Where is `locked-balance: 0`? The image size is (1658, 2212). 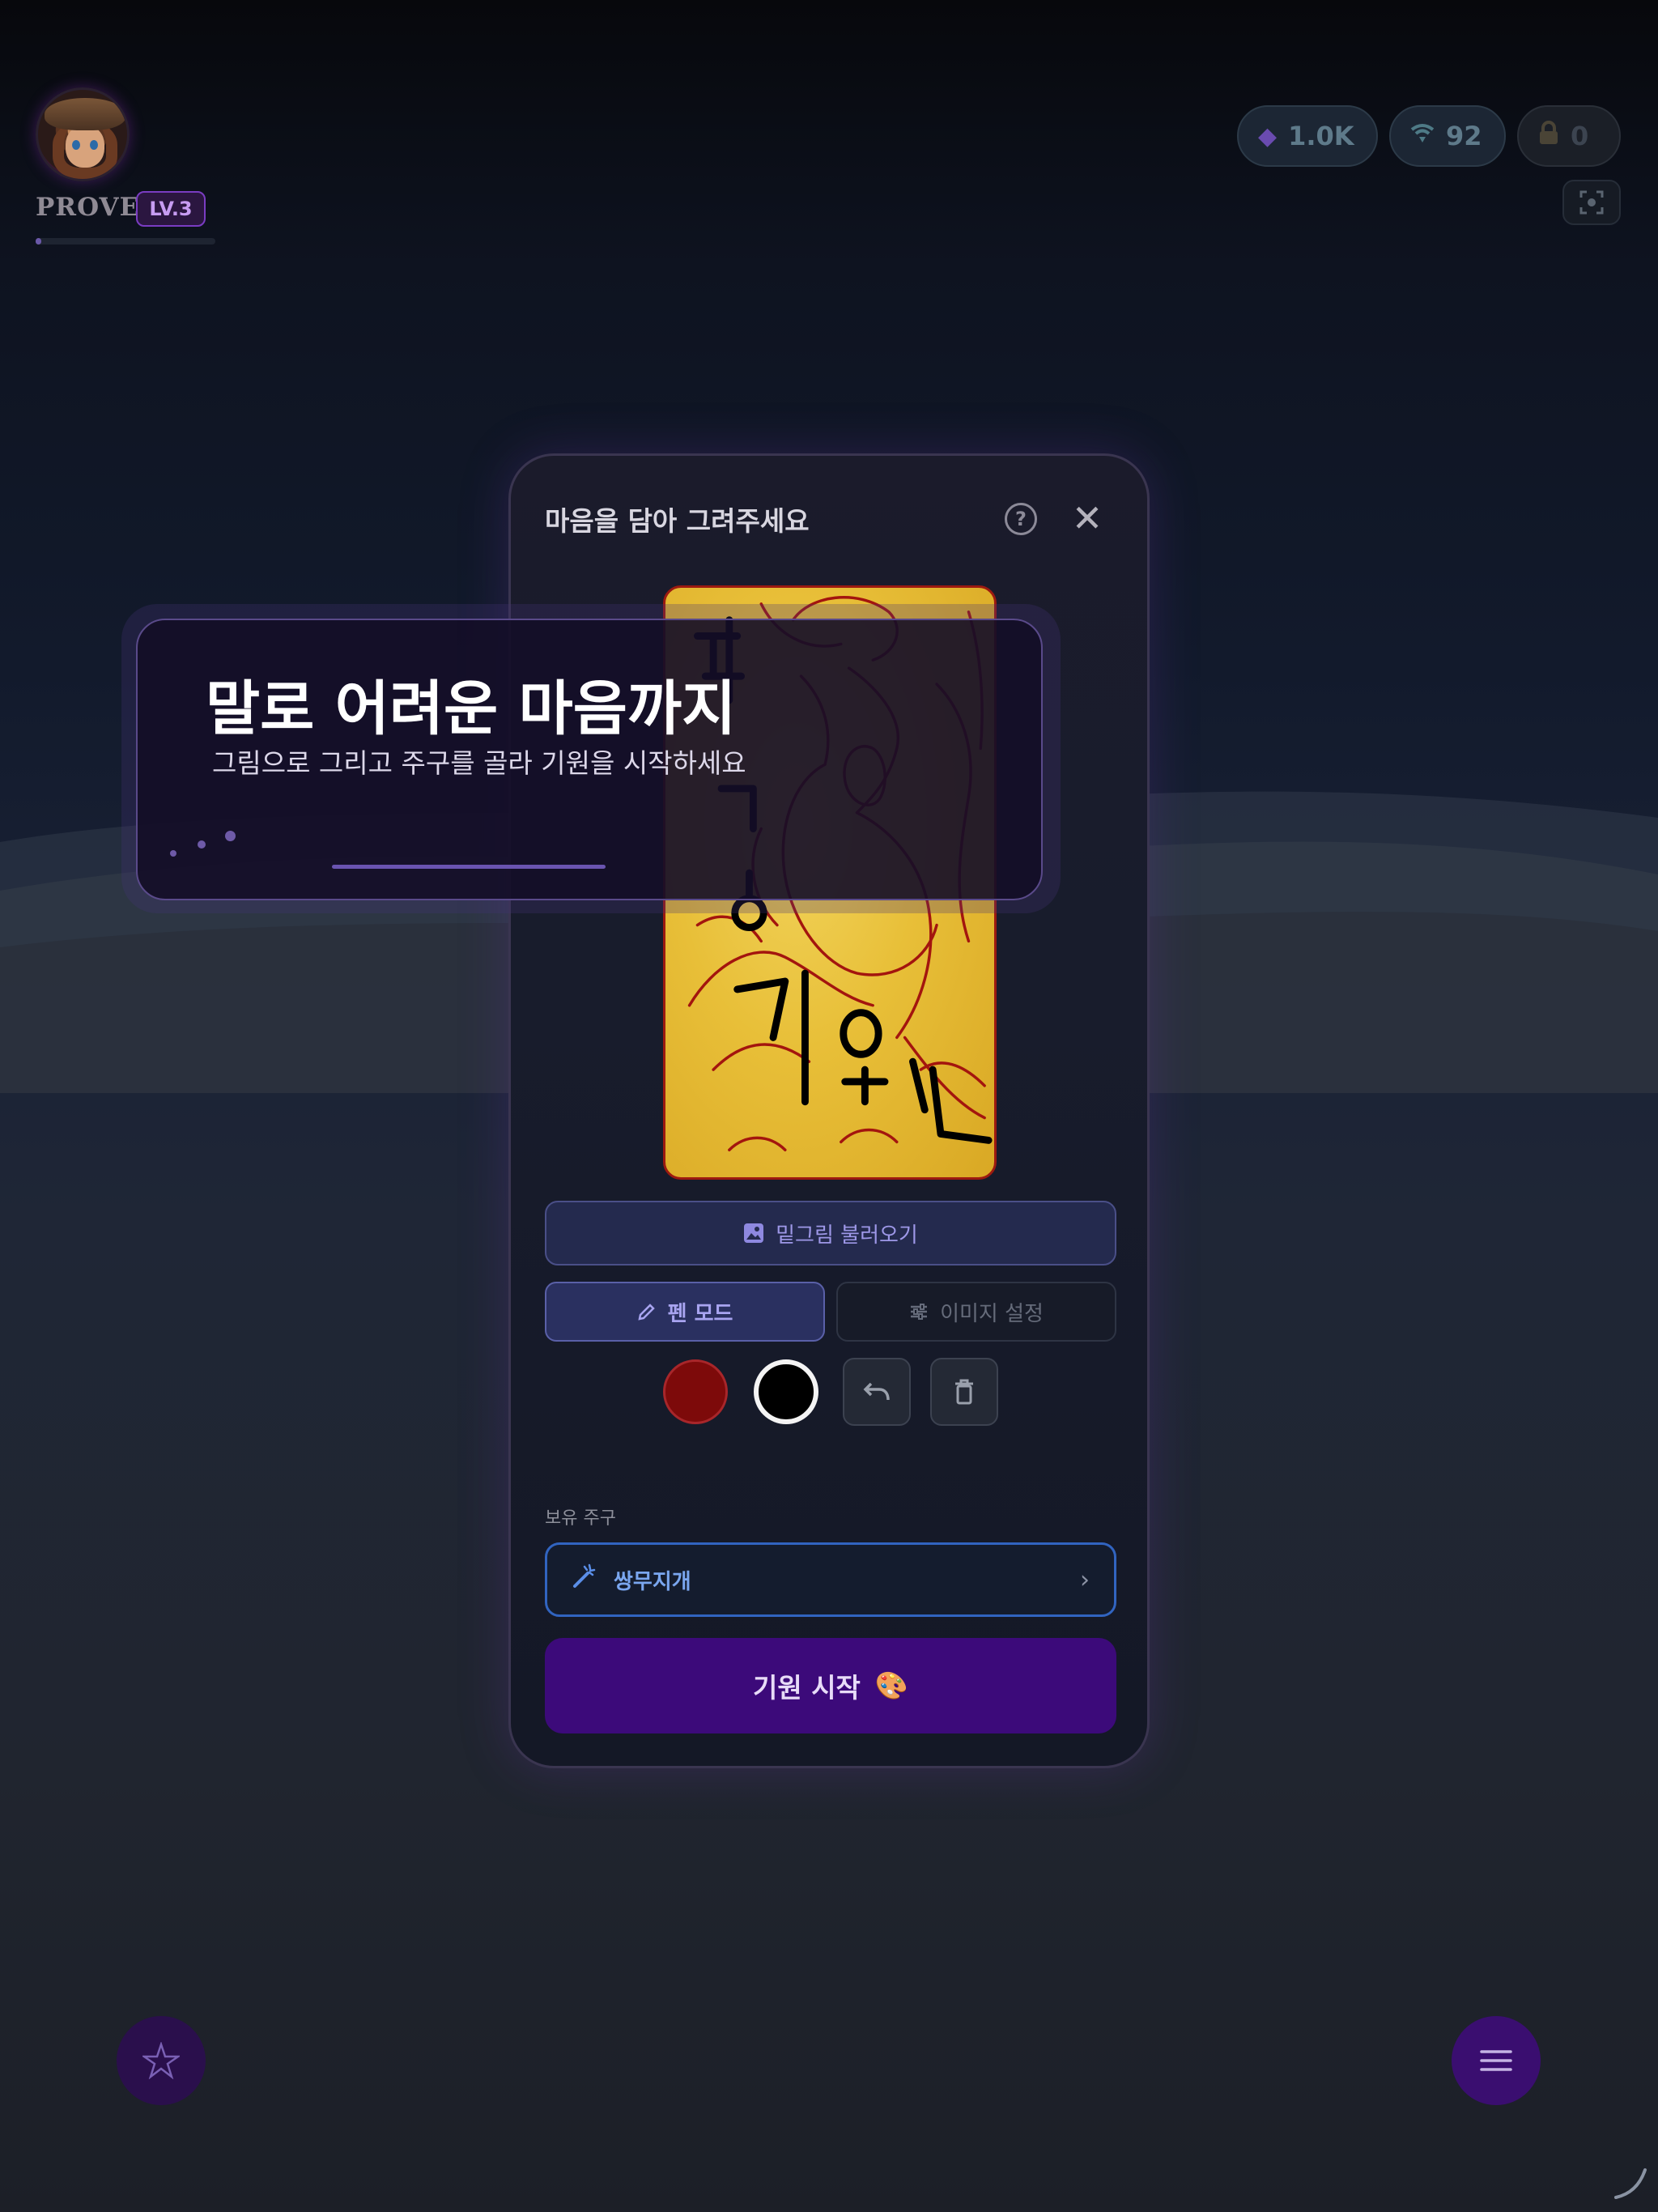 locked-balance: 0 is located at coordinates (1580, 136).